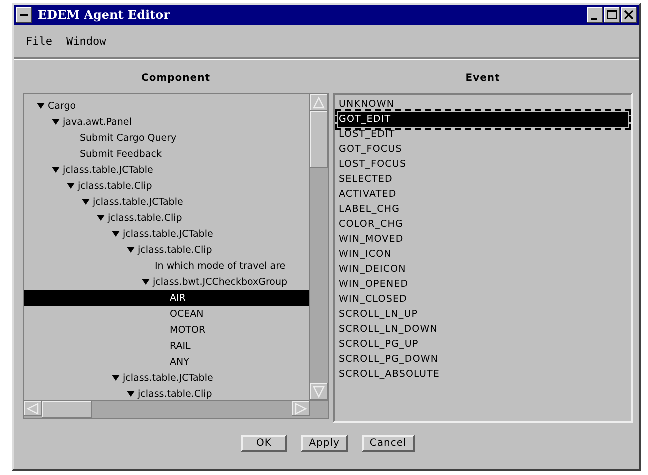 The image size is (648, 475). What do you see at coordinates (318, 247) in the screenshot?
I see `vertical-scrollbar` at bounding box center [318, 247].